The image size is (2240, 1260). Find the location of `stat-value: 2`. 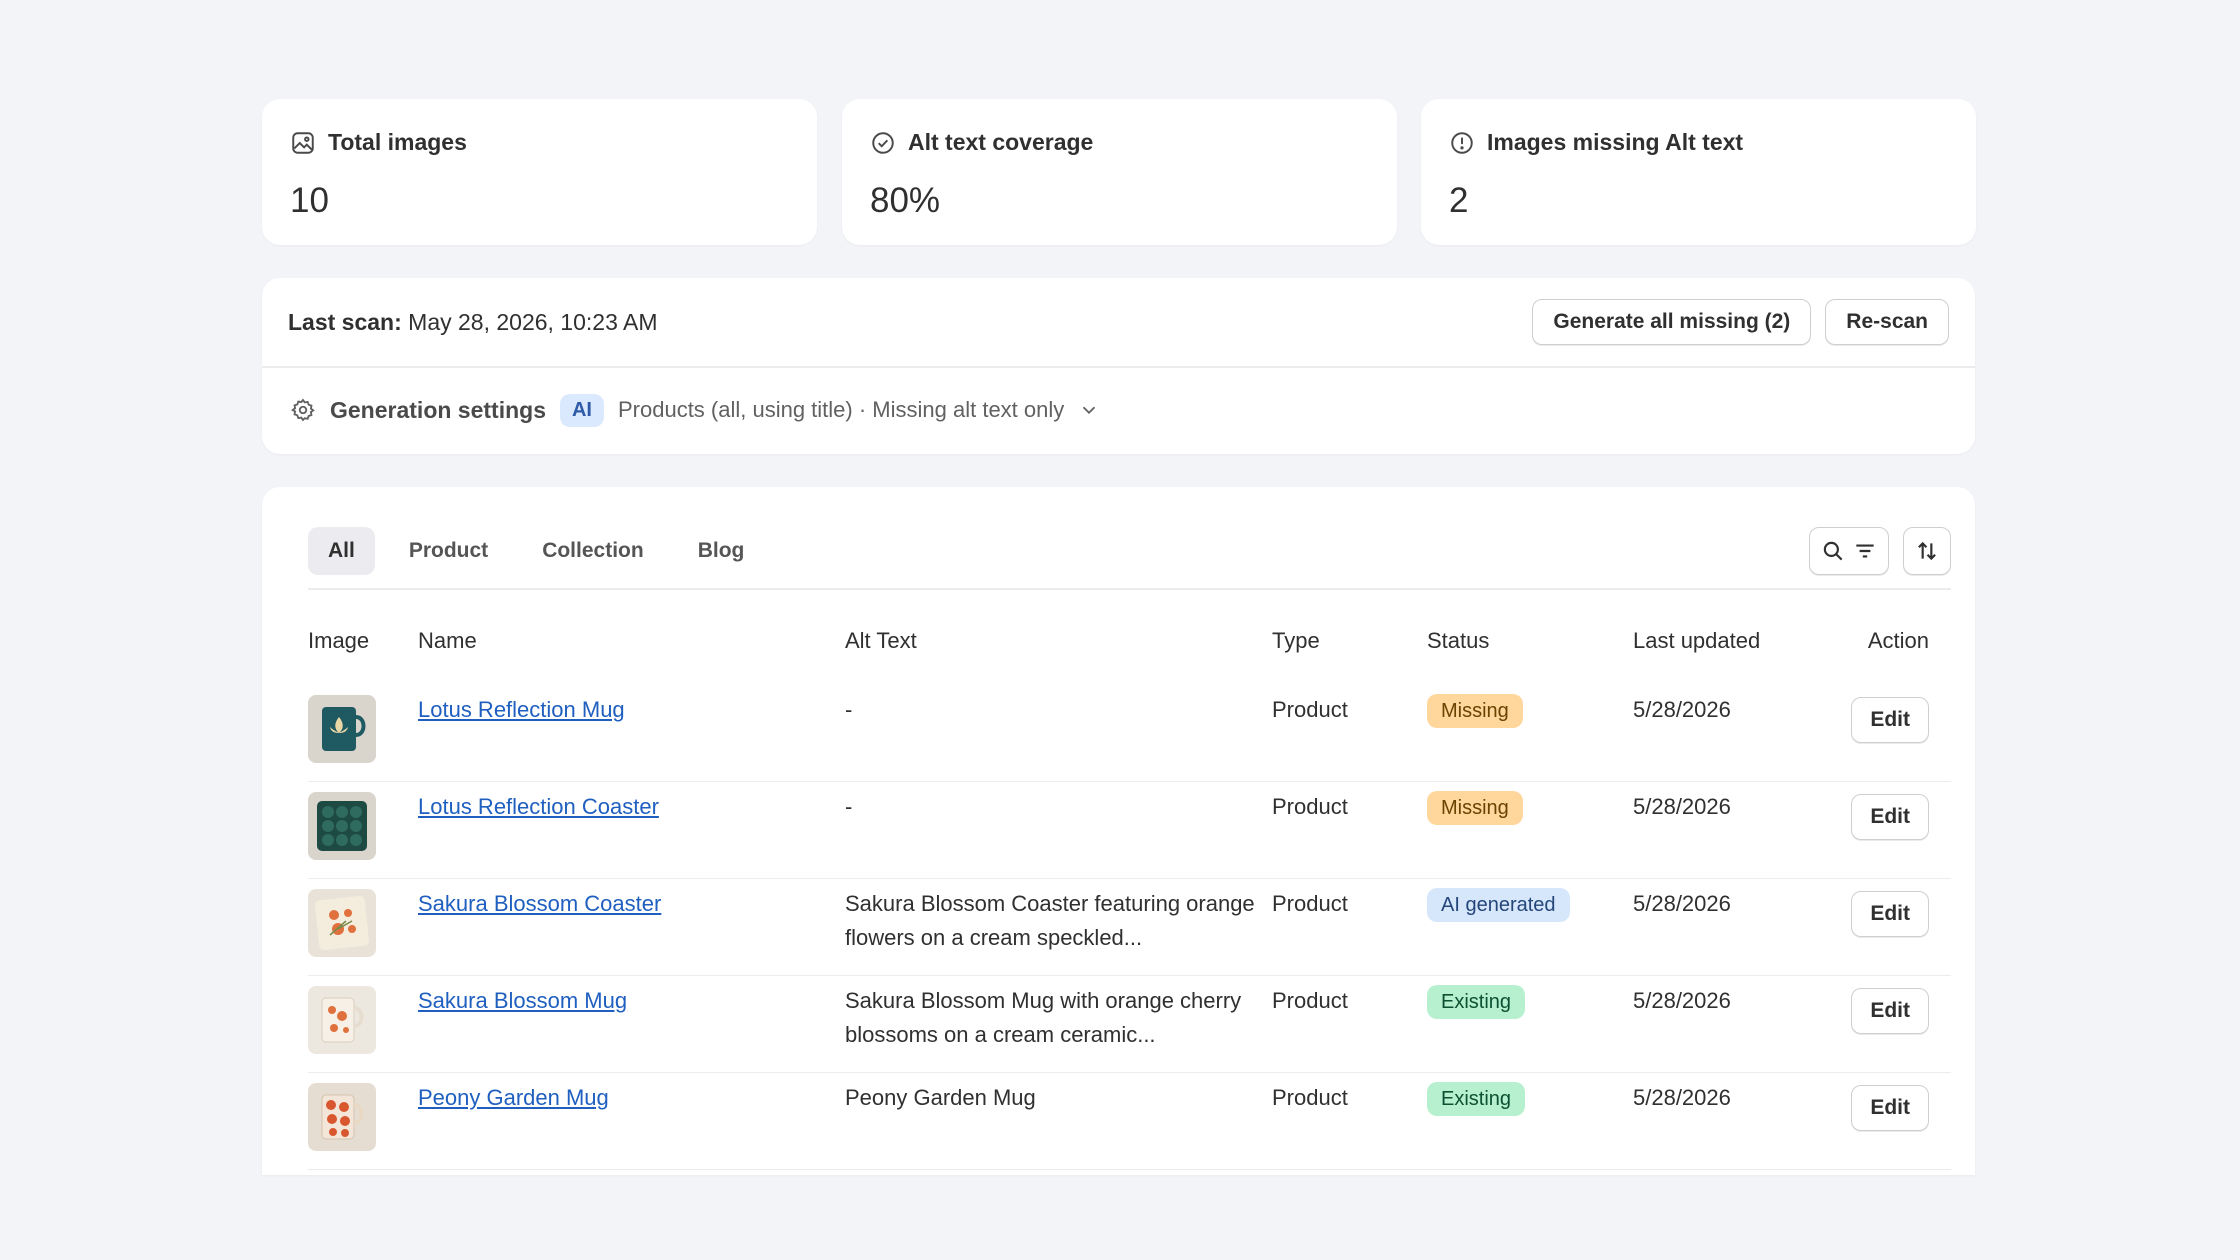

stat-value: 2 is located at coordinates (1459, 200).